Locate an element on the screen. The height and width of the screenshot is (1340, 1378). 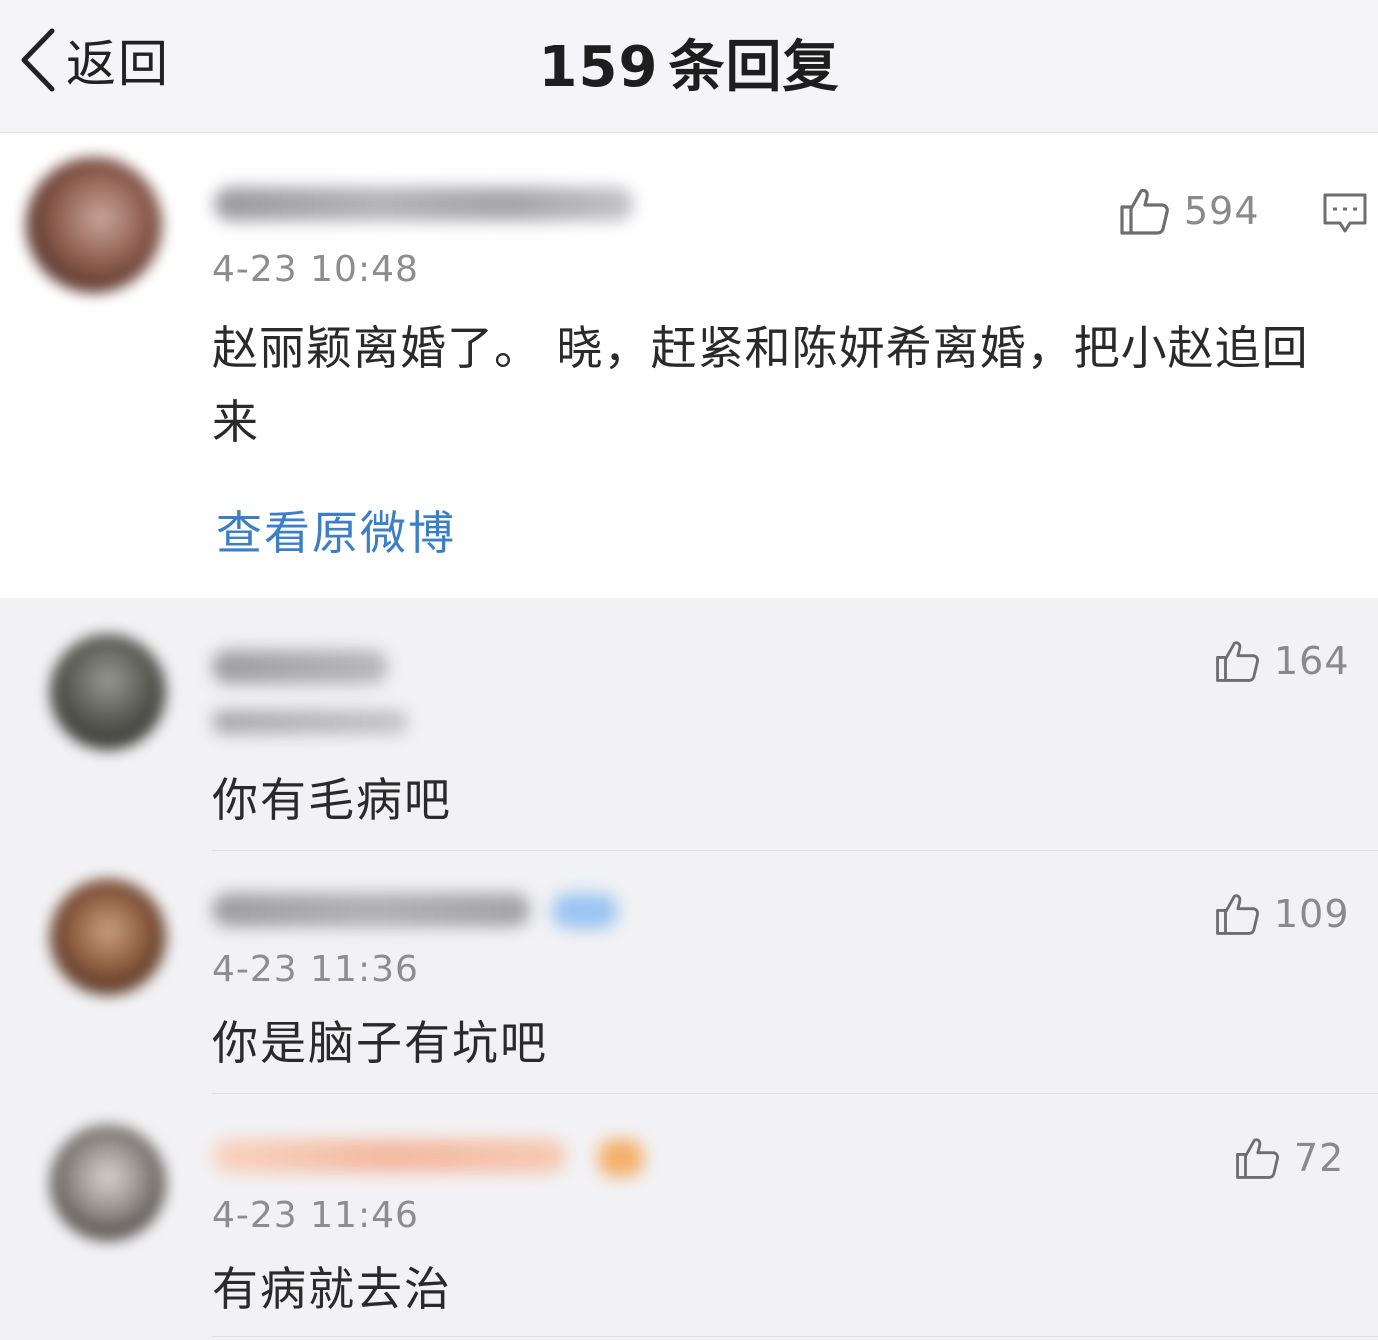
top-nav-bar: 返回 159 条回复 is located at coordinates (689, 66).